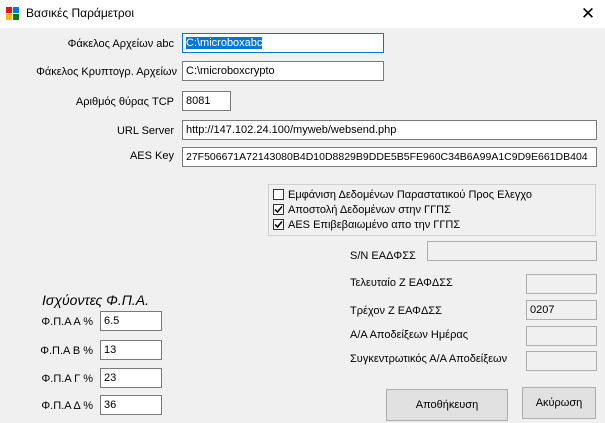  I want to click on tcp-port-label: Αριθμός θύρας TCP, so click(124, 102).